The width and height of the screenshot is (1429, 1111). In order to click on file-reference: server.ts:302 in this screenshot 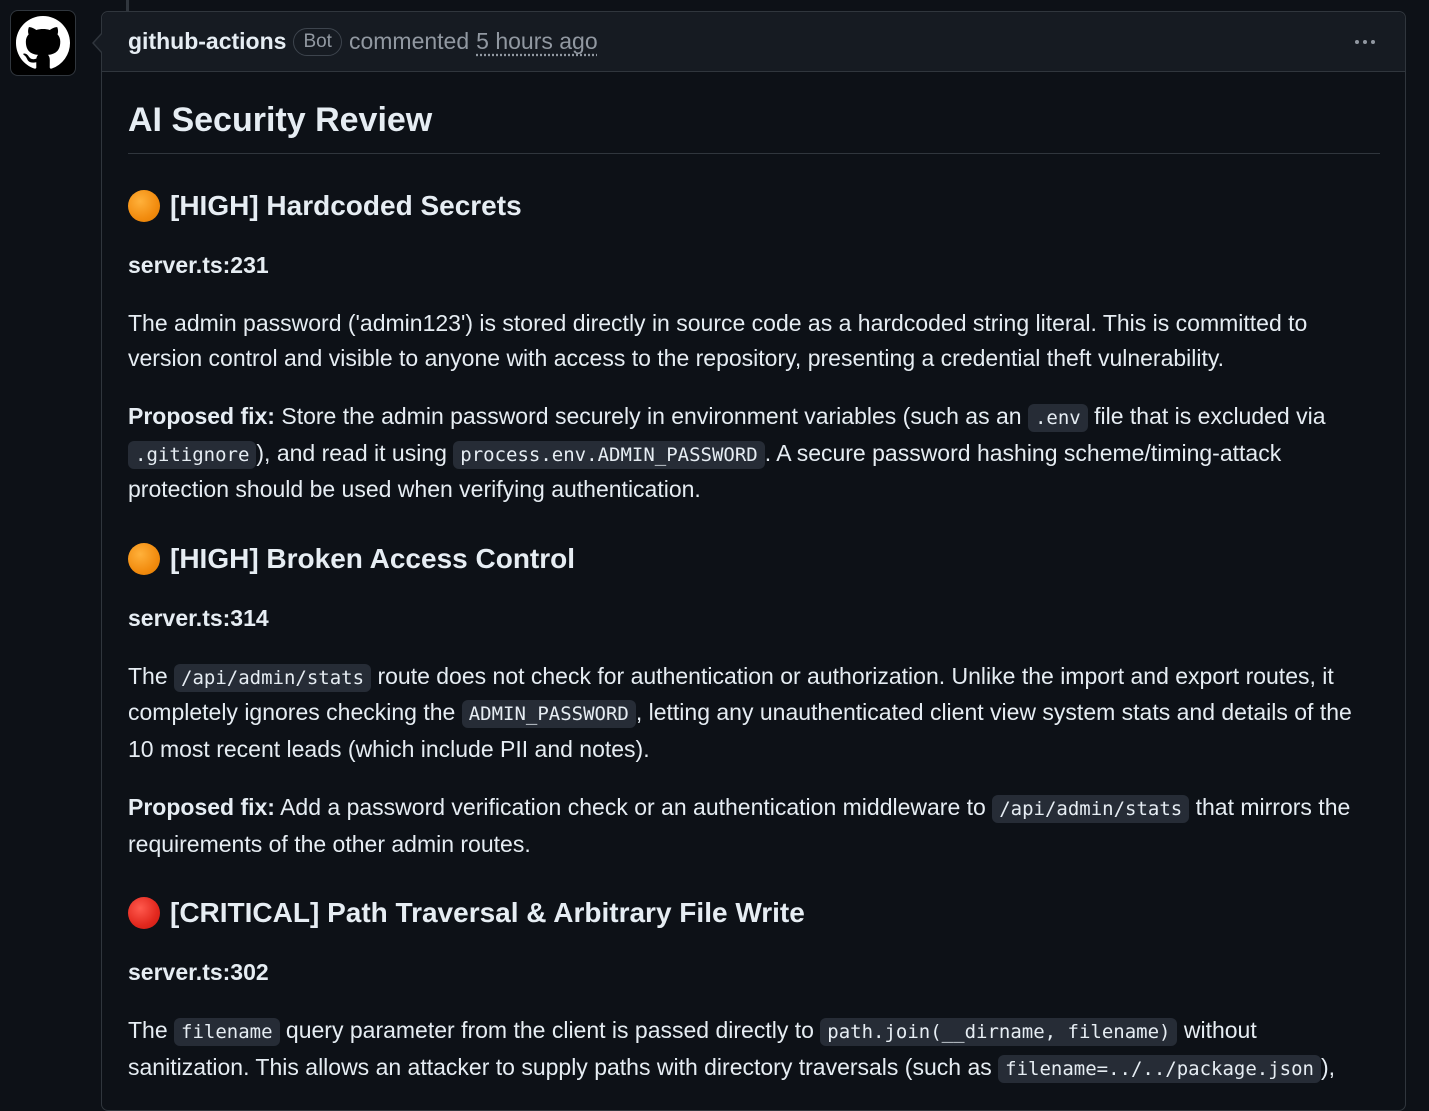, I will do `click(198, 972)`.